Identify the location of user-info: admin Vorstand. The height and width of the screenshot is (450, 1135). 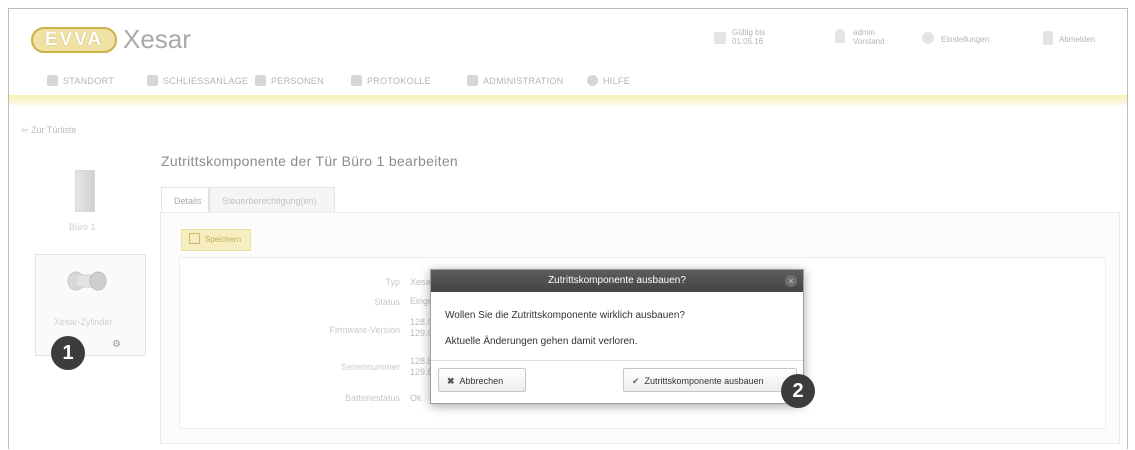
(869, 37).